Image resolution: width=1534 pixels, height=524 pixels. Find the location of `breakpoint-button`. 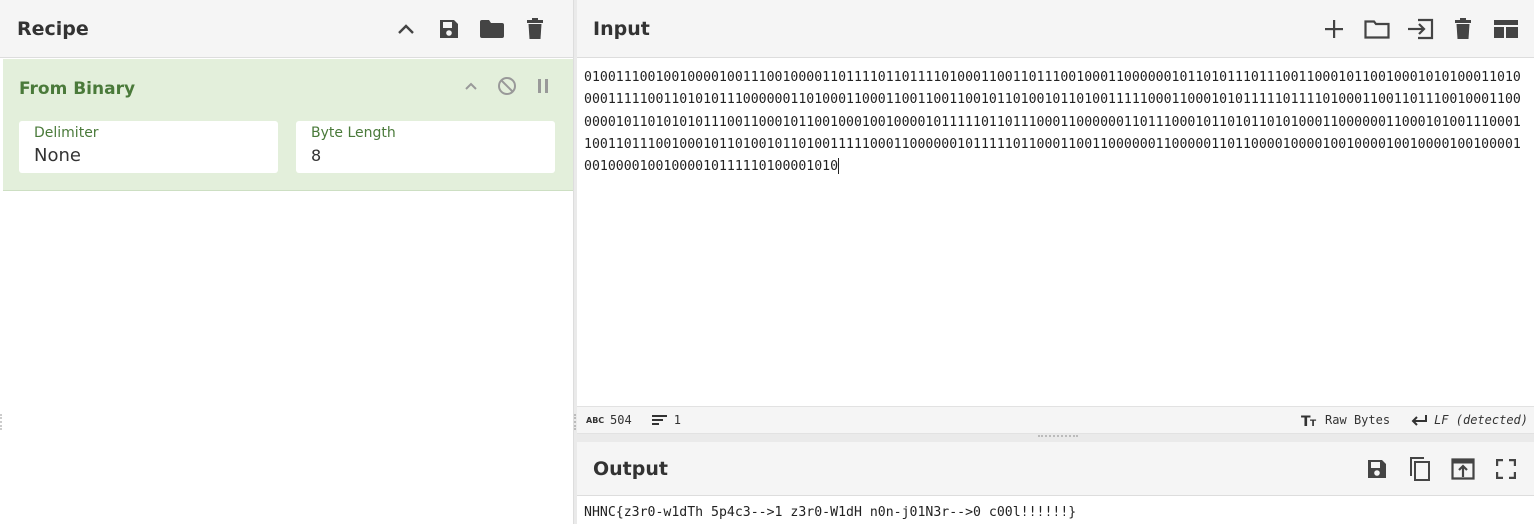

breakpoint-button is located at coordinates (543, 86).